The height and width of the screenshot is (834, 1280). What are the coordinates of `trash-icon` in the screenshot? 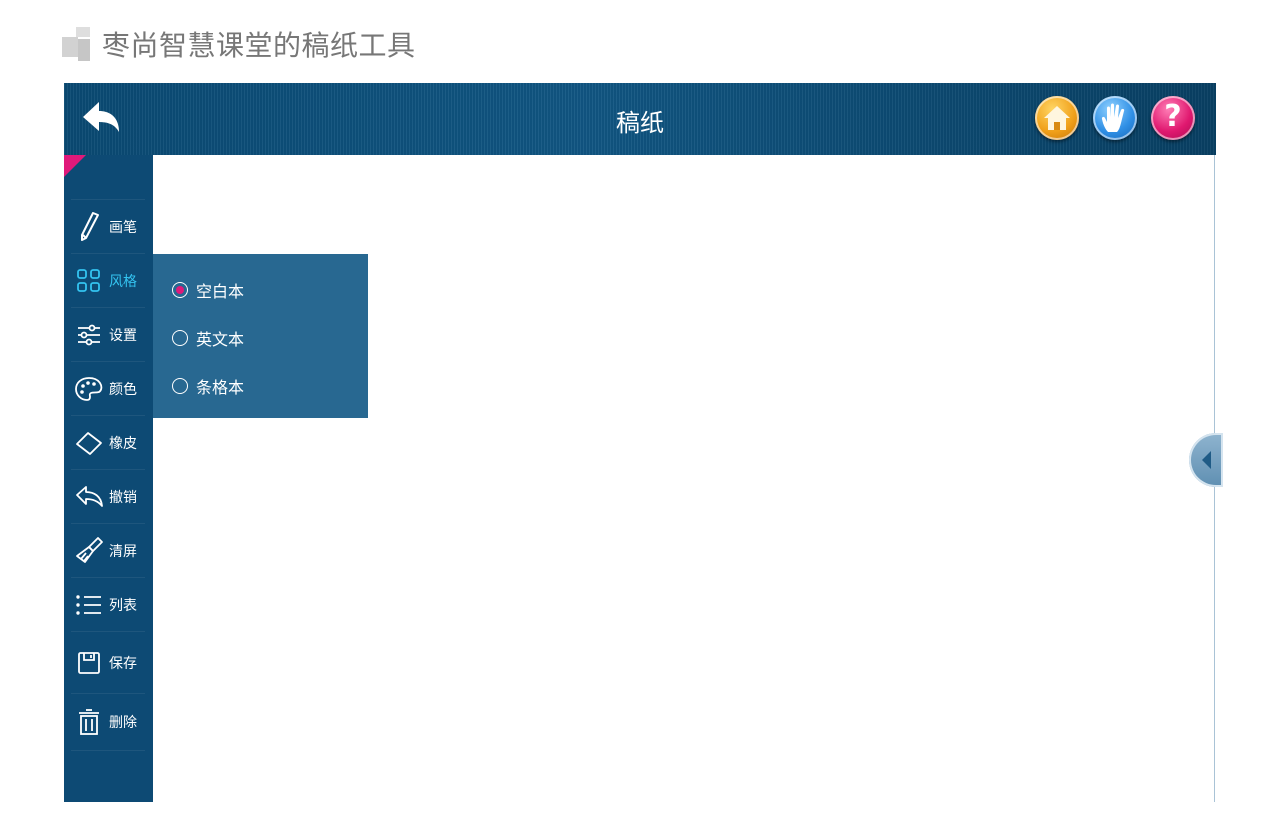 It's located at (89, 722).